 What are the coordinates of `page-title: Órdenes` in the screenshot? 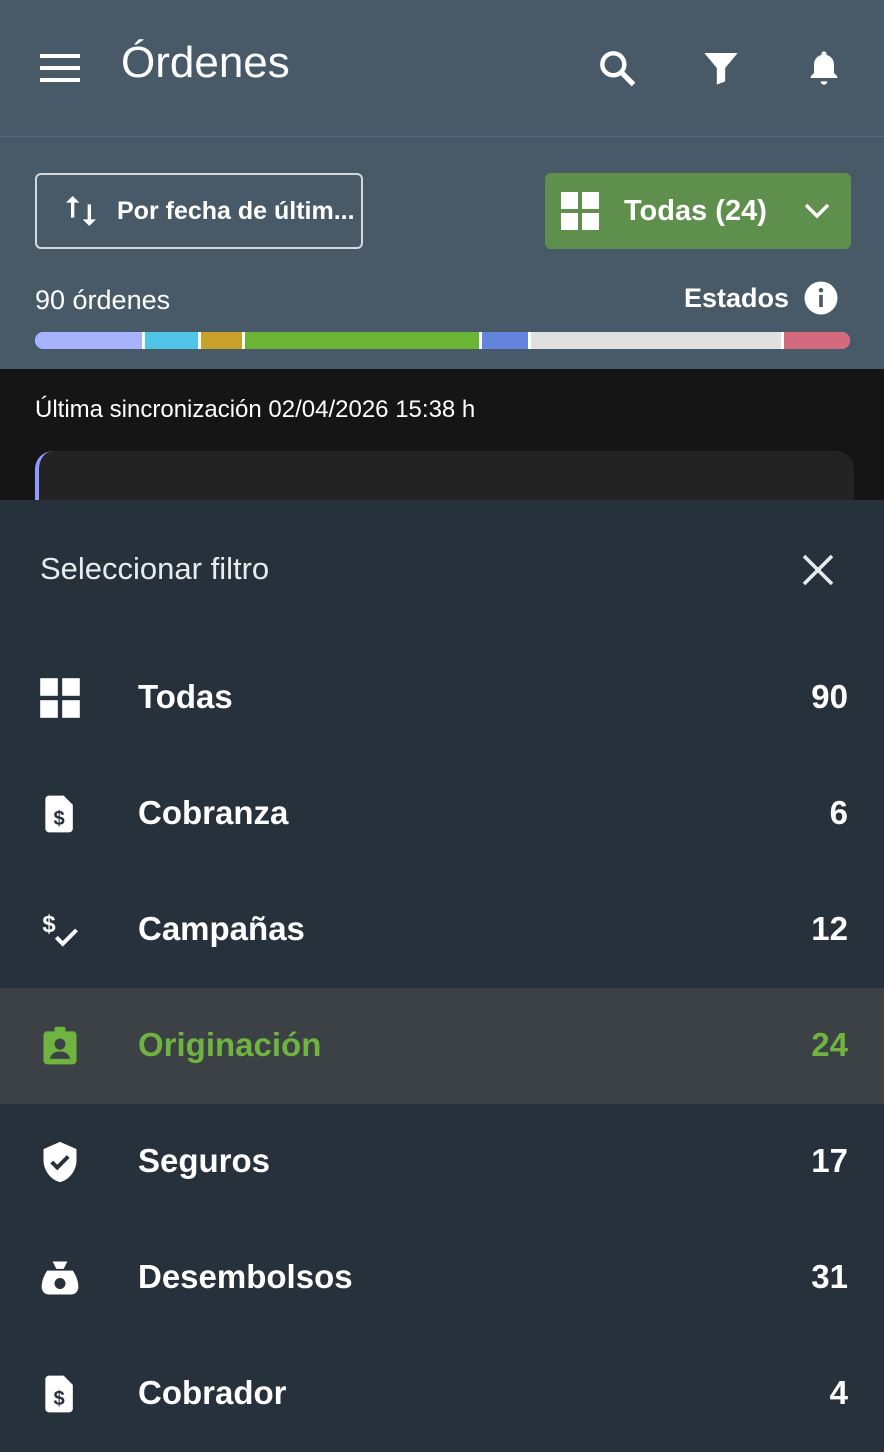 It's located at (205, 62).